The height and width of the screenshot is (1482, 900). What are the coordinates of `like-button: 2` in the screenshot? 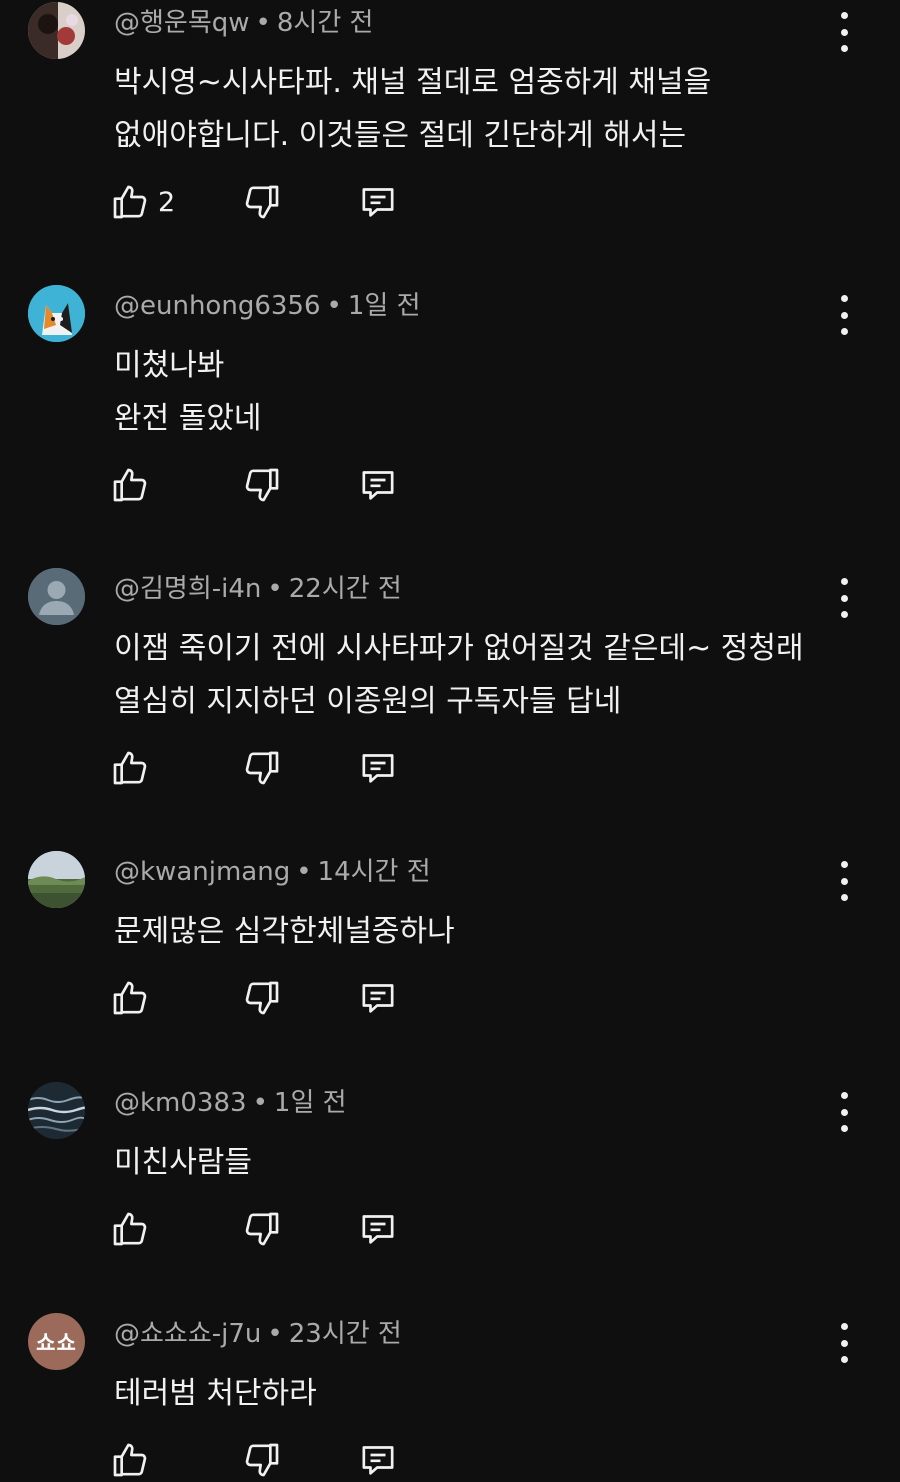 It's located at (142, 202).